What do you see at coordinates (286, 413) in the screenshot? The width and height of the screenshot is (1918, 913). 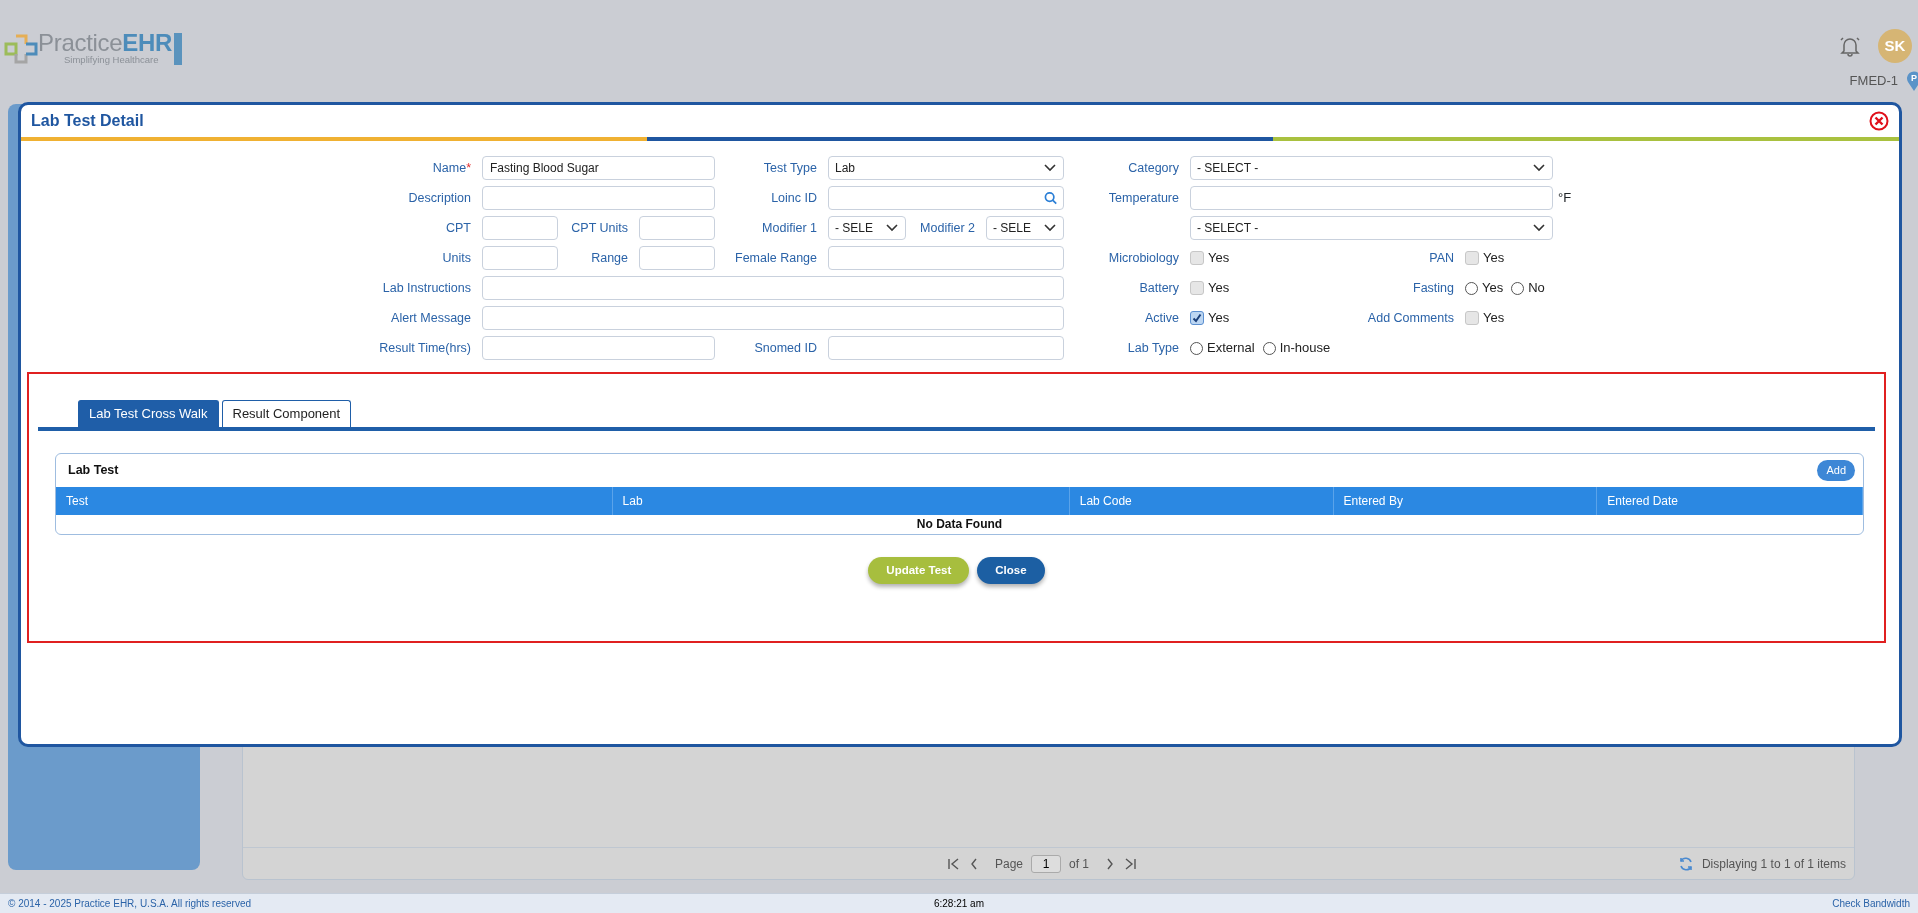 I see `tab: Result Component` at bounding box center [286, 413].